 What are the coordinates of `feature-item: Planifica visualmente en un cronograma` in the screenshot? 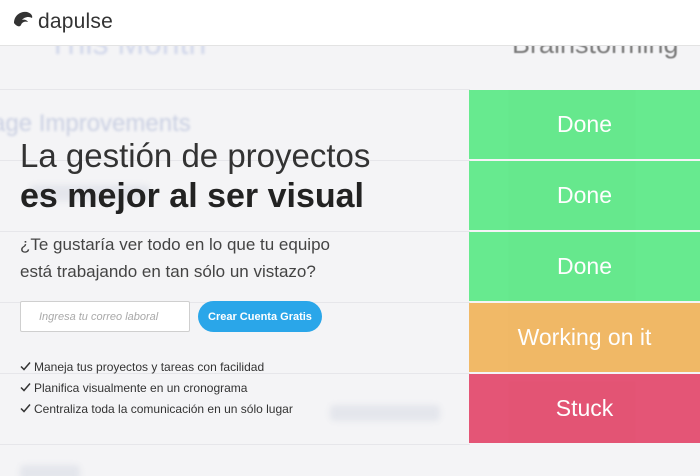 It's located at (156, 387).